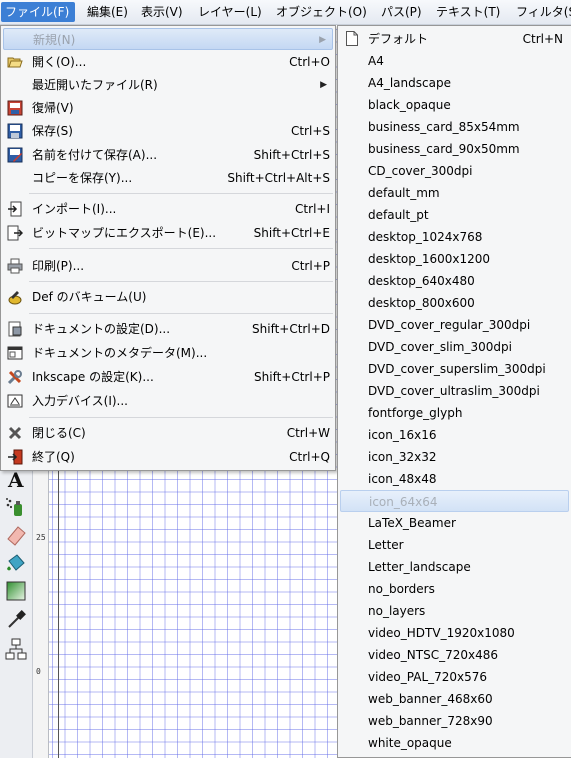 The height and width of the screenshot is (758, 571). I want to click on submenu-item-label: DVD_cover_superslim_300dpi, so click(457, 369).